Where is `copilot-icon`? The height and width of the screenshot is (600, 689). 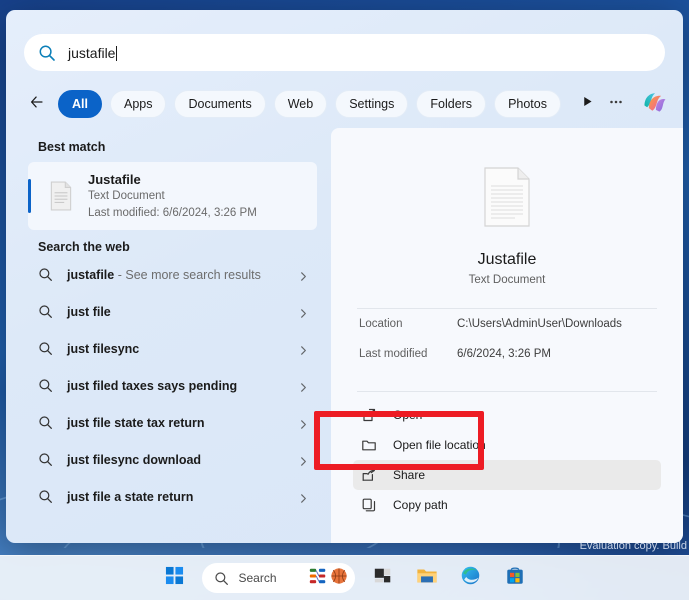 copilot-icon is located at coordinates (655, 104).